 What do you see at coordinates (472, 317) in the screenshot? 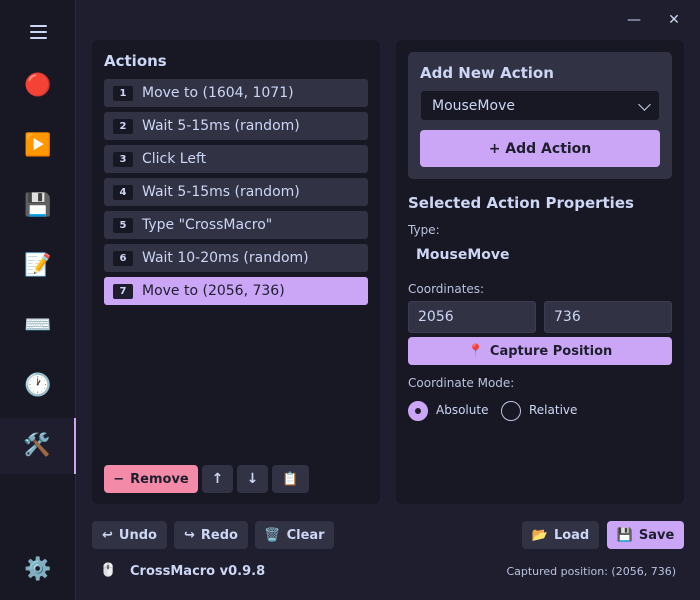
I see `x-coordinate-input: 2056` at bounding box center [472, 317].